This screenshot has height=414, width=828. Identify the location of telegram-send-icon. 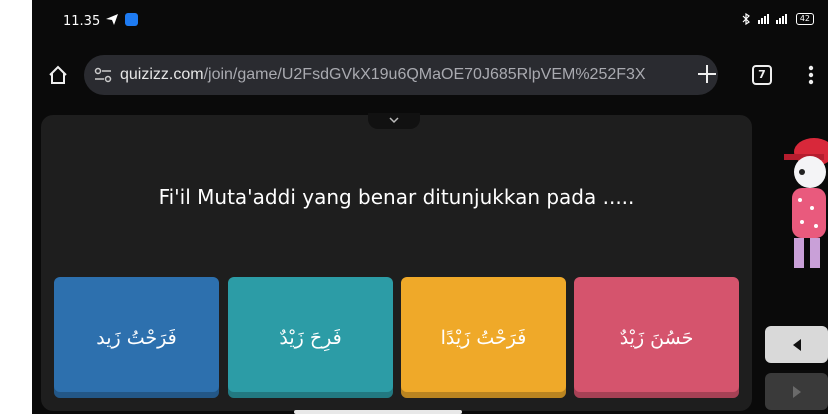
(112, 19).